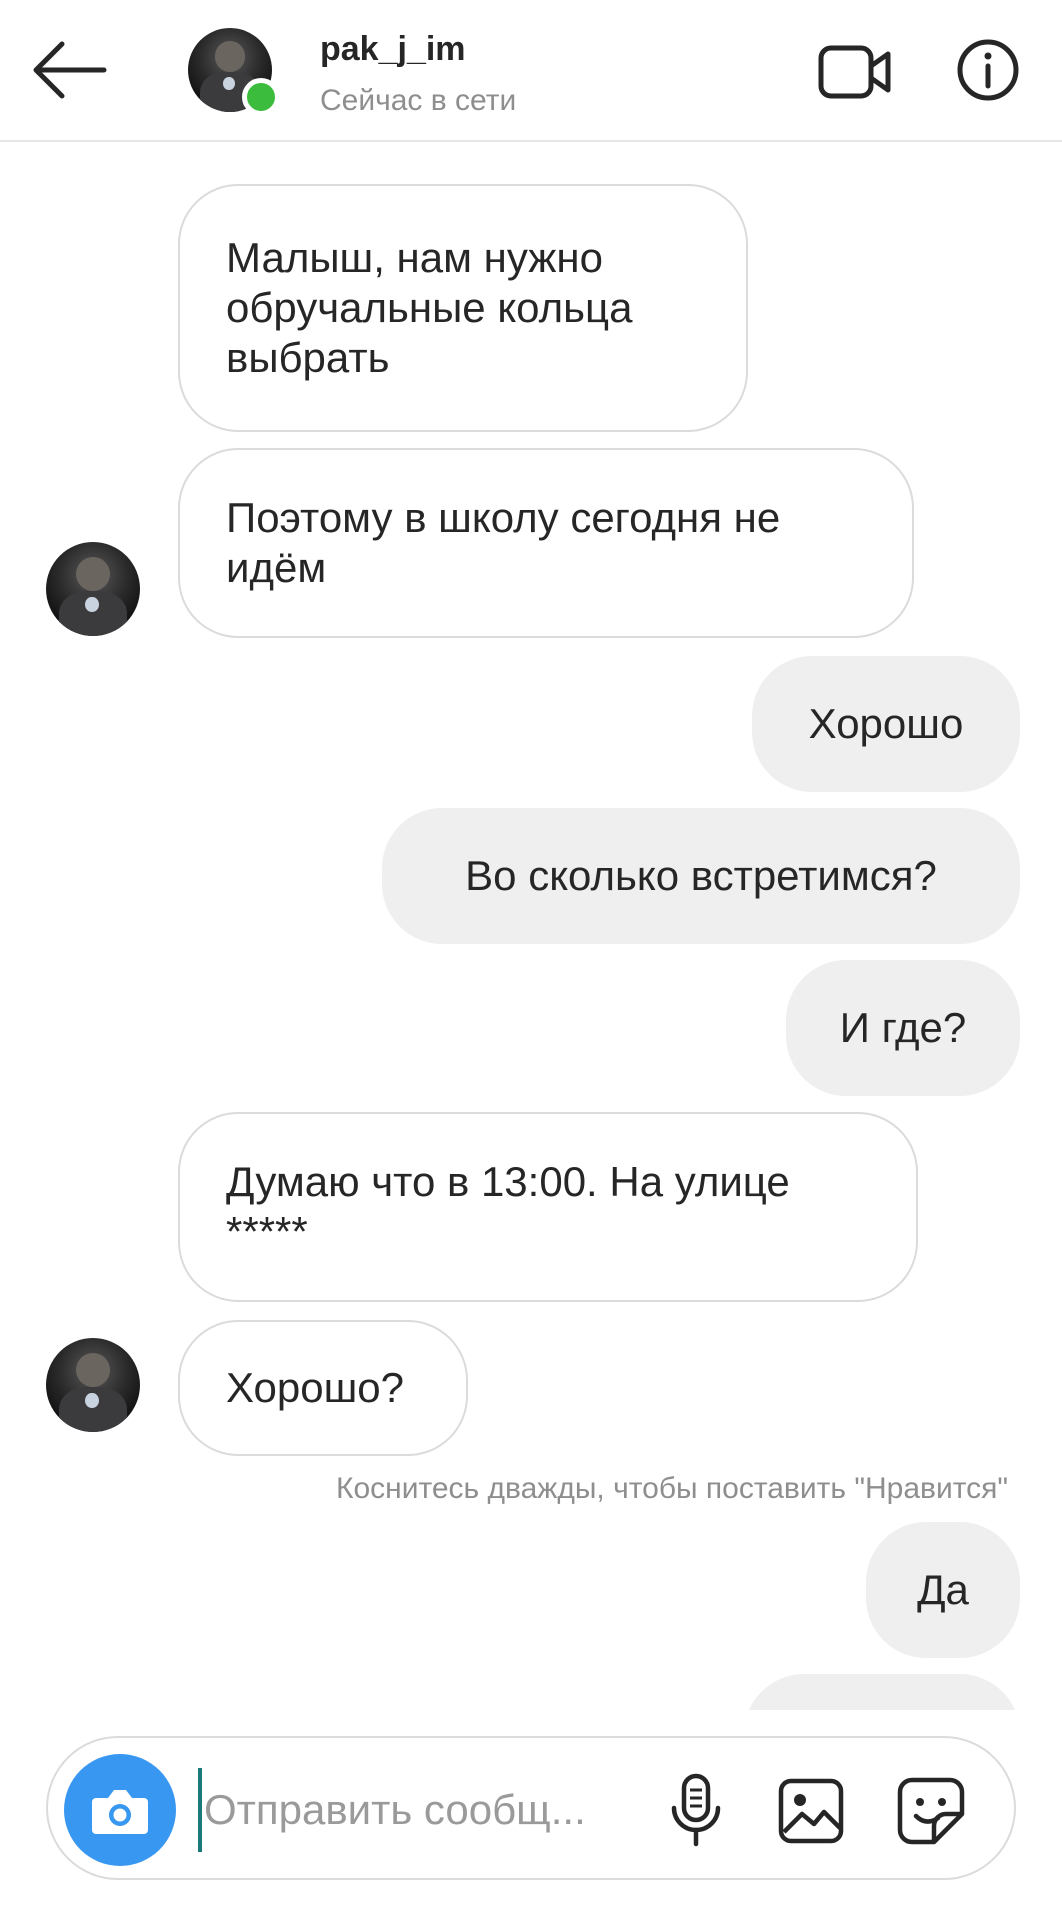  What do you see at coordinates (414, 257) in the screenshot?
I see `message-line: Малыш, нам нужно` at bounding box center [414, 257].